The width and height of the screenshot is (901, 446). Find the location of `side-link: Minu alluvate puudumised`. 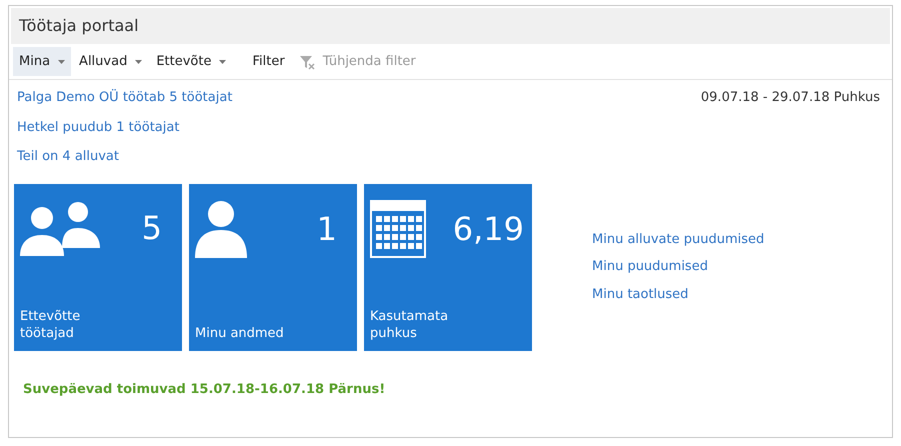

side-link: Minu alluvate puudumised is located at coordinates (678, 240).